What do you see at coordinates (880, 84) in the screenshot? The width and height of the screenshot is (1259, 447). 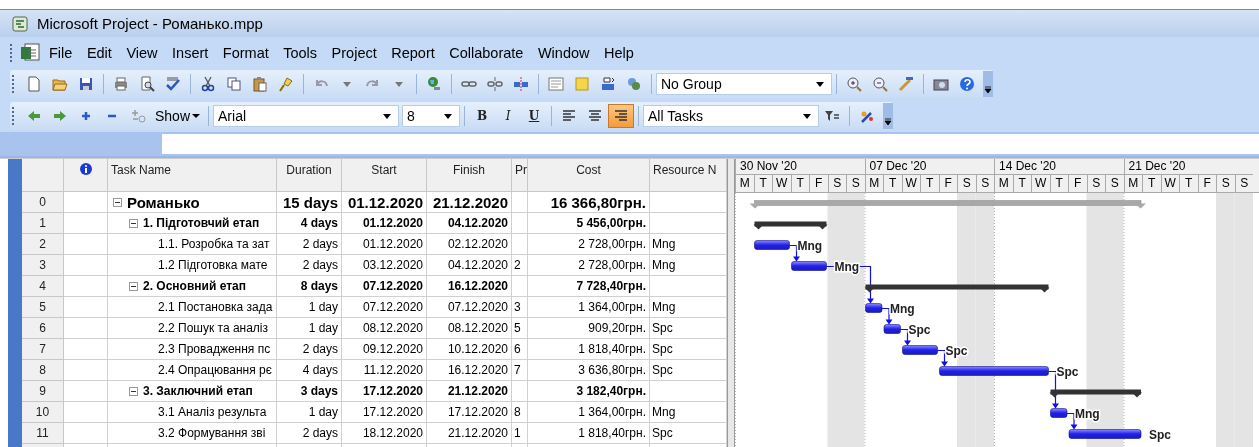 I see `zoom-out-icon` at bounding box center [880, 84].